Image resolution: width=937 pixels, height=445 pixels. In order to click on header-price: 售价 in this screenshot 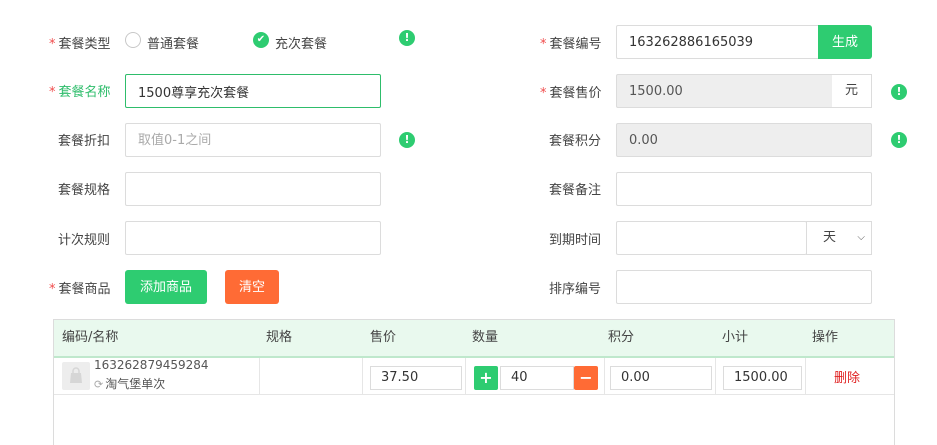, I will do `click(383, 337)`.